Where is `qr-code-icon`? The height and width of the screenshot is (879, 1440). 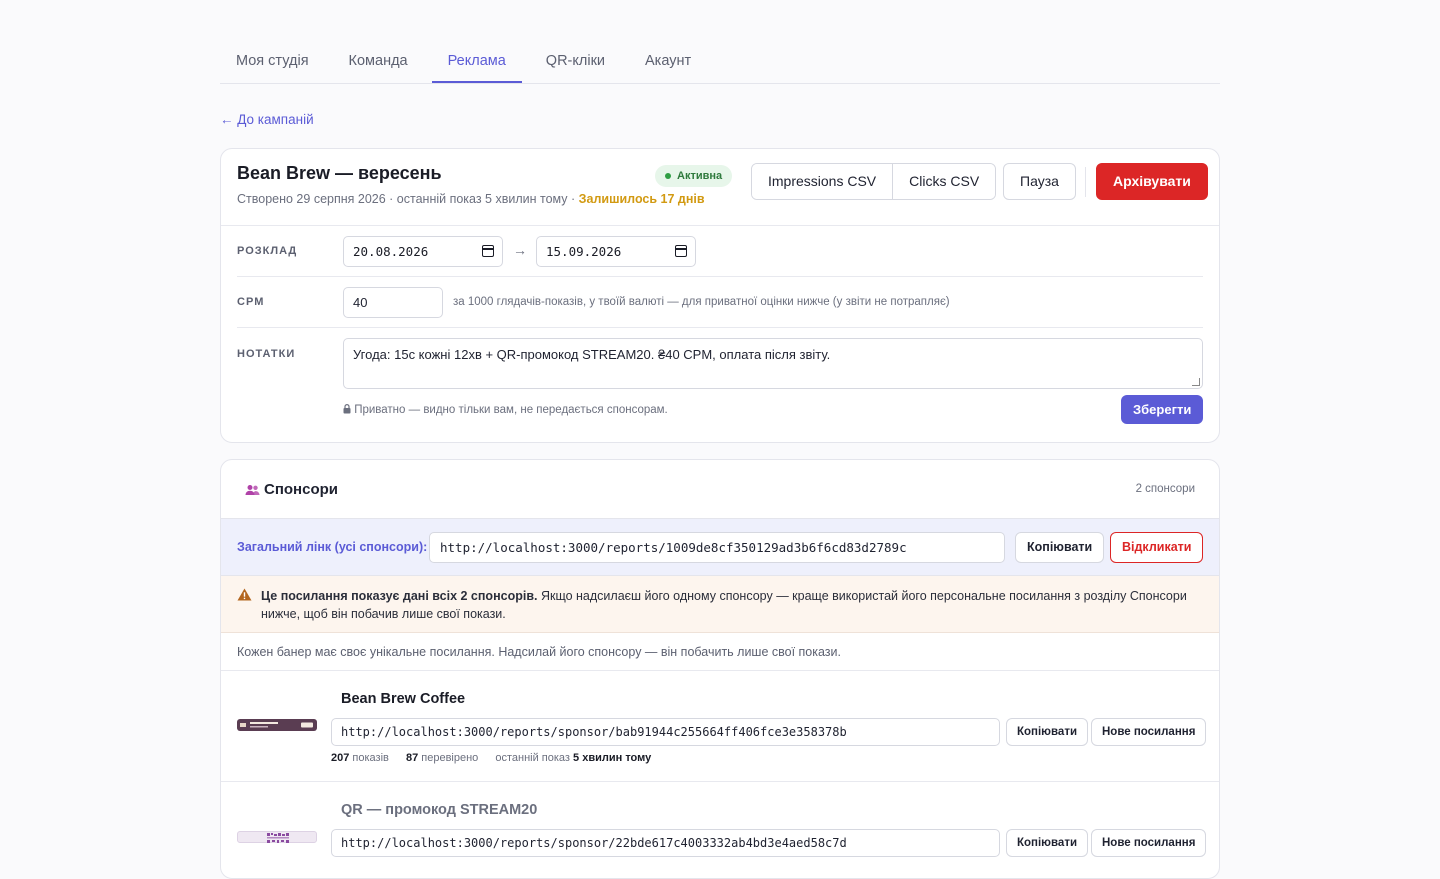
qr-code-icon is located at coordinates (278, 838).